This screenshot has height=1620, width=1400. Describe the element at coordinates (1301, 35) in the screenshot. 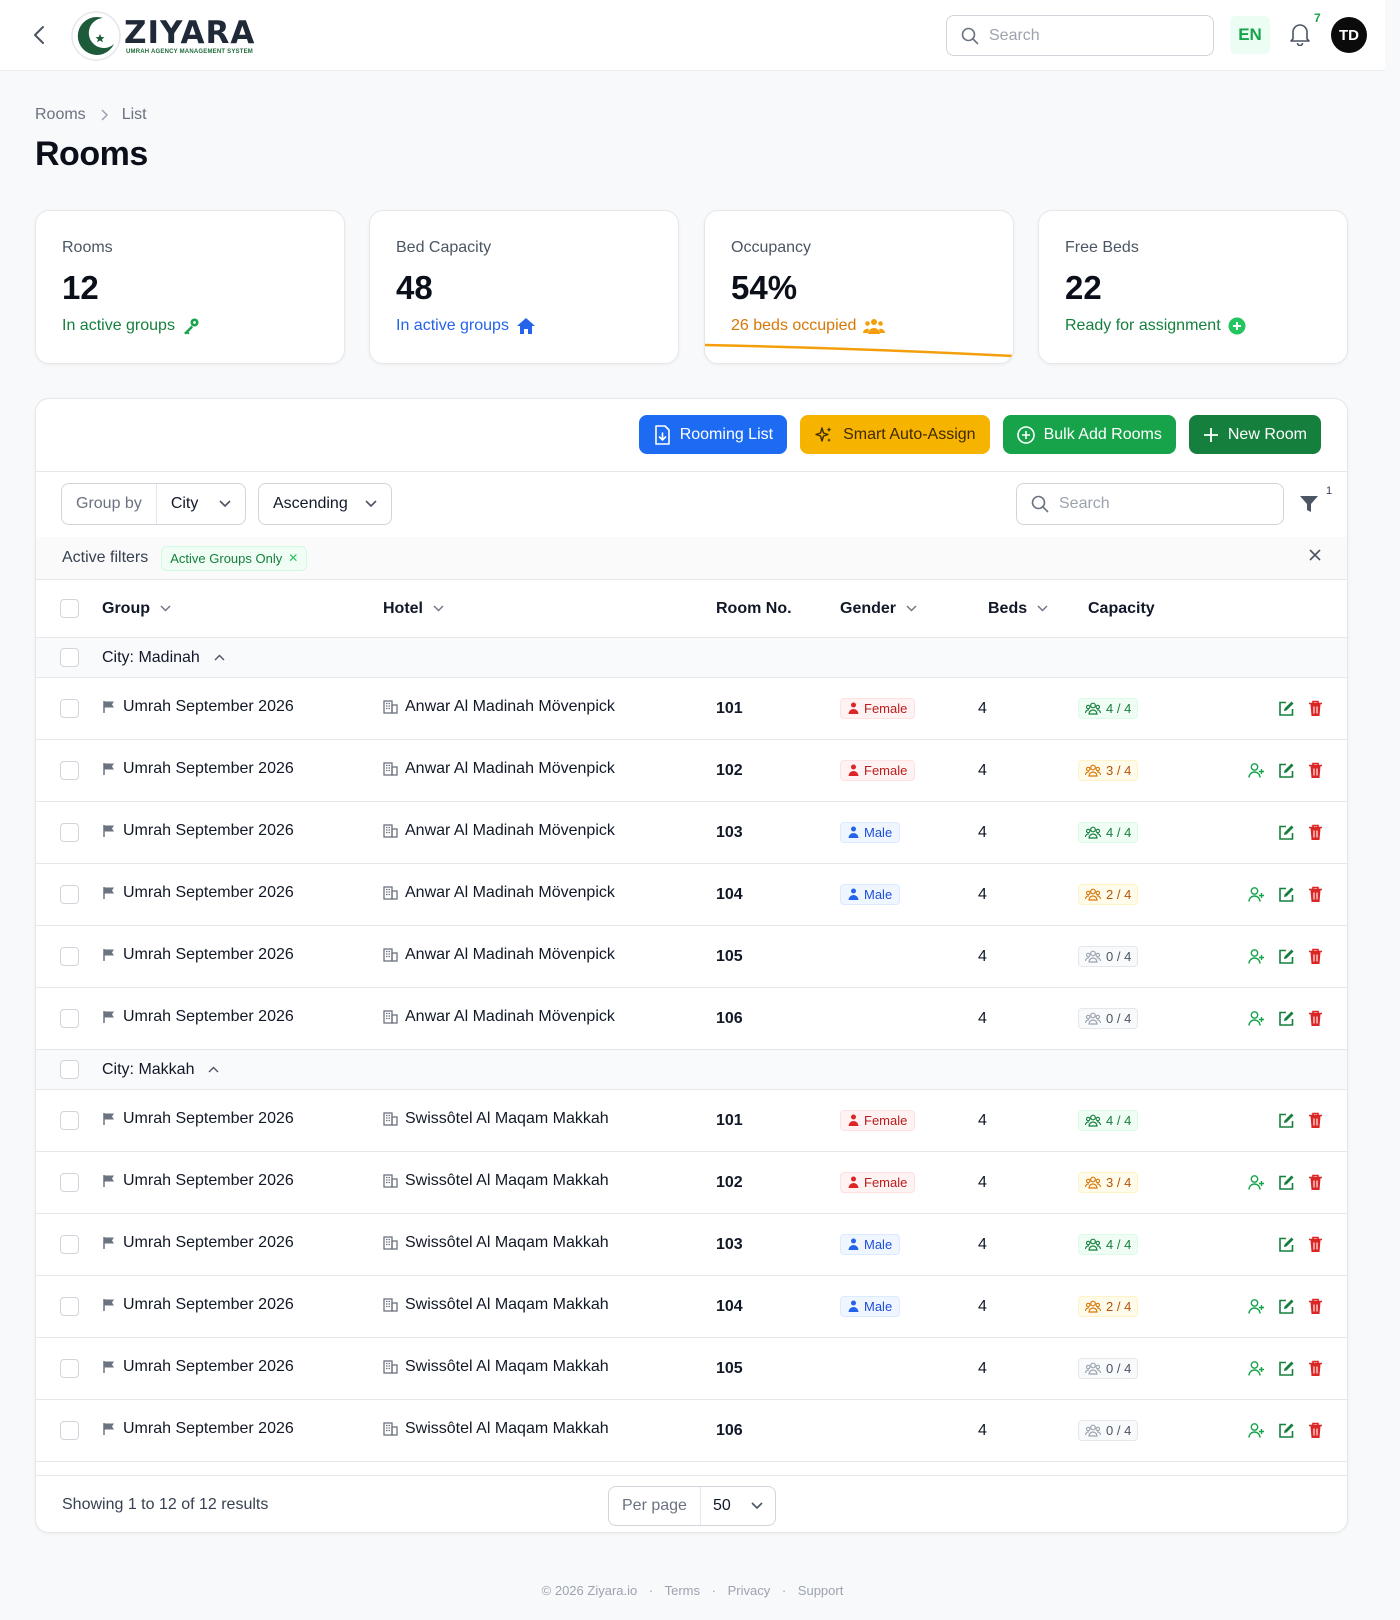

I see `notifications-button` at that location.